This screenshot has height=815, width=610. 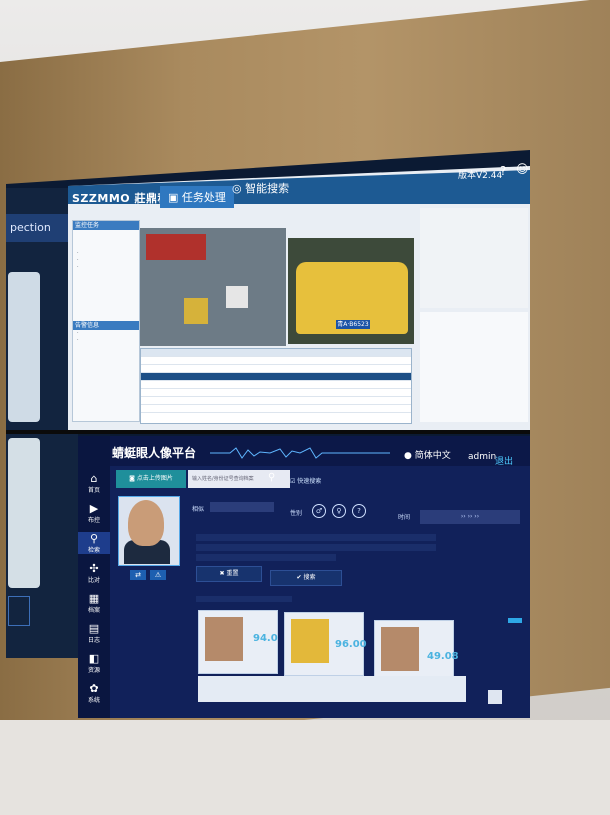 I want to click on filter-options, so click(x=316, y=548).